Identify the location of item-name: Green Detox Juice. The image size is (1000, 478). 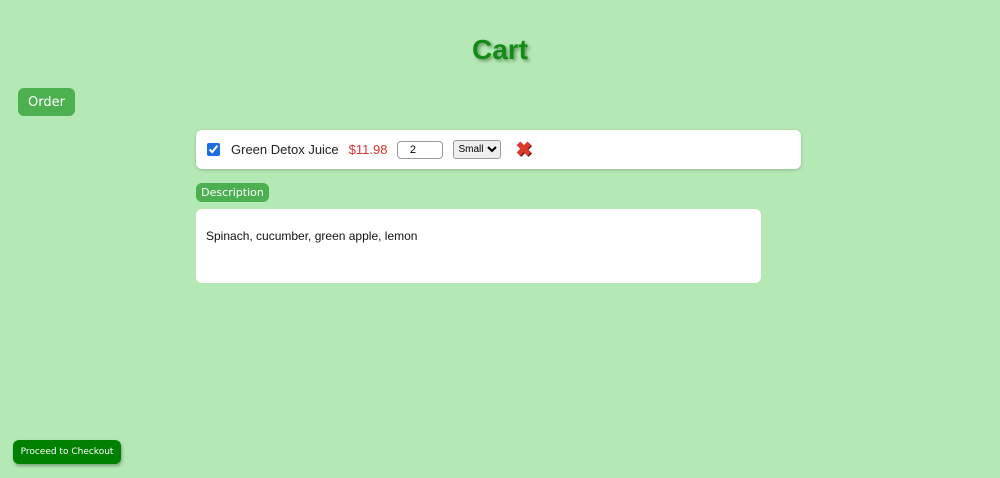
(285, 149).